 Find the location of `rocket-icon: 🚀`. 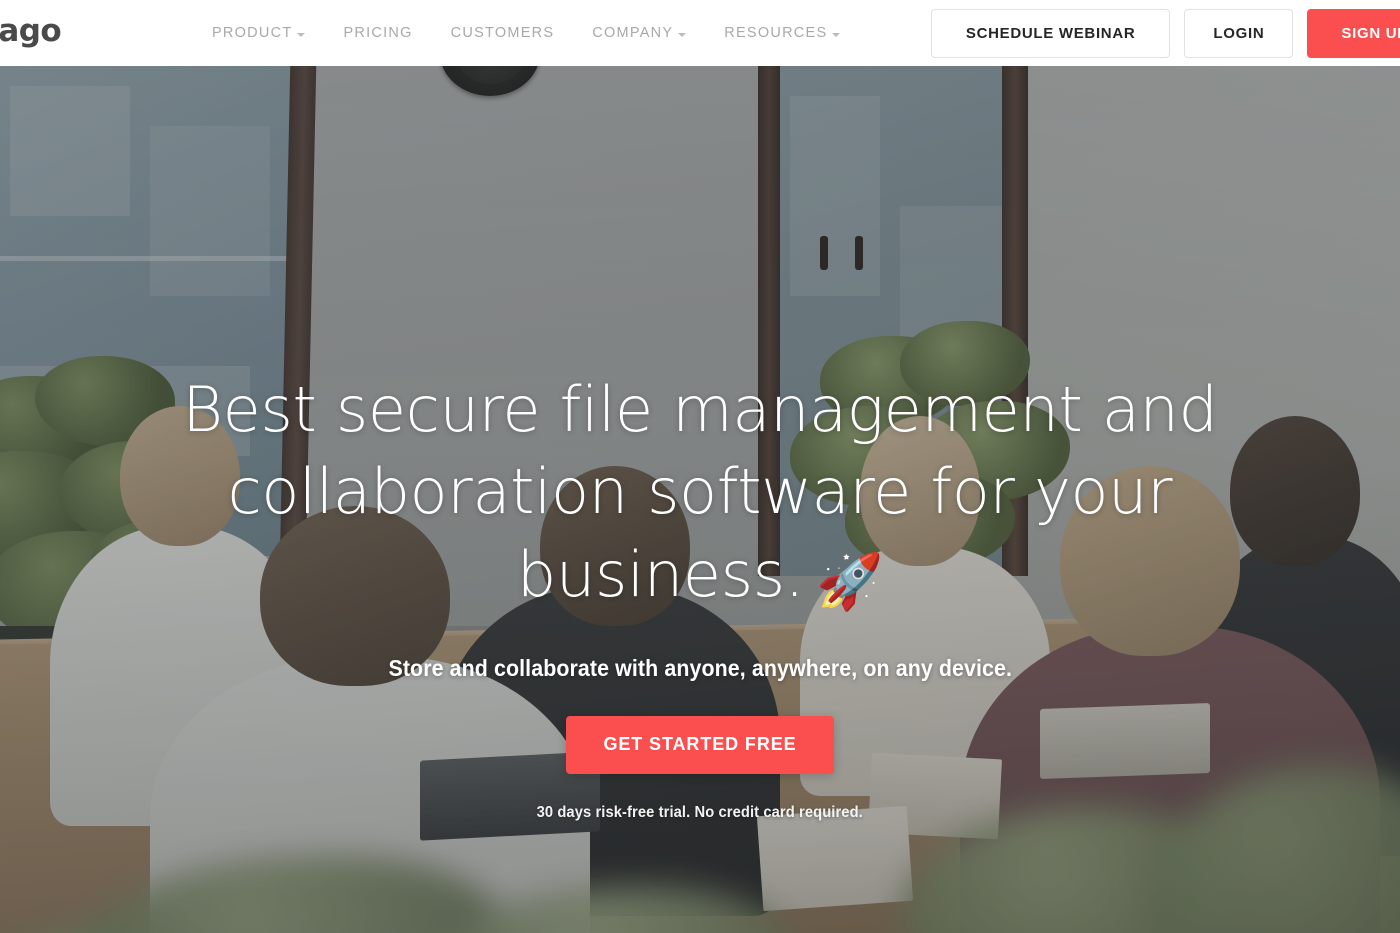

rocket-icon: 🚀 is located at coordinates (850, 581).